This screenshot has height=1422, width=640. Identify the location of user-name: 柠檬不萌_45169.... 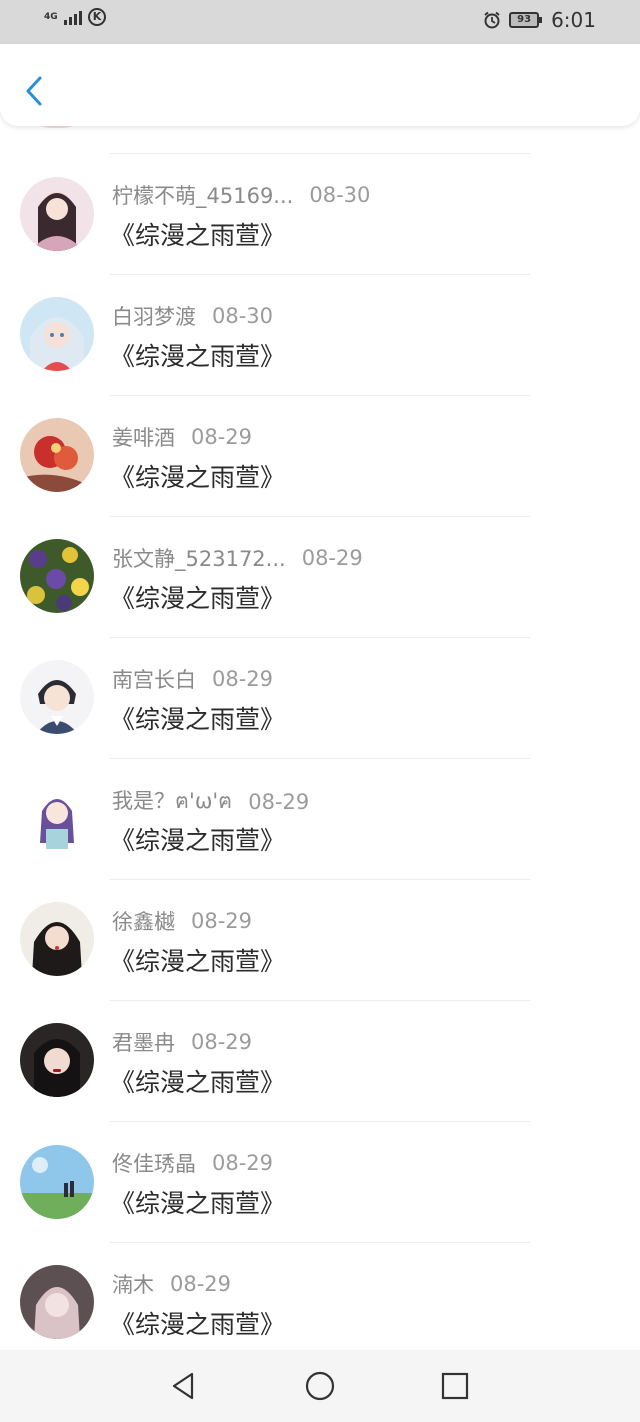
(202, 195).